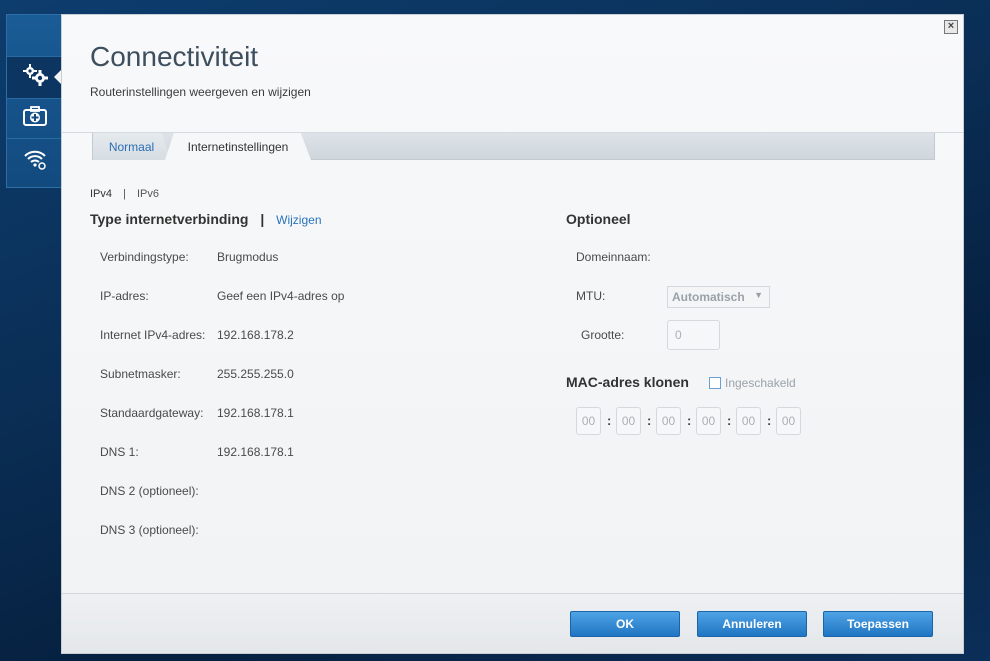 This screenshot has height=661, width=990. Describe the element at coordinates (513, 146) in the screenshot. I see `tab-bar: Normaal Internetinstellingen` at that location.